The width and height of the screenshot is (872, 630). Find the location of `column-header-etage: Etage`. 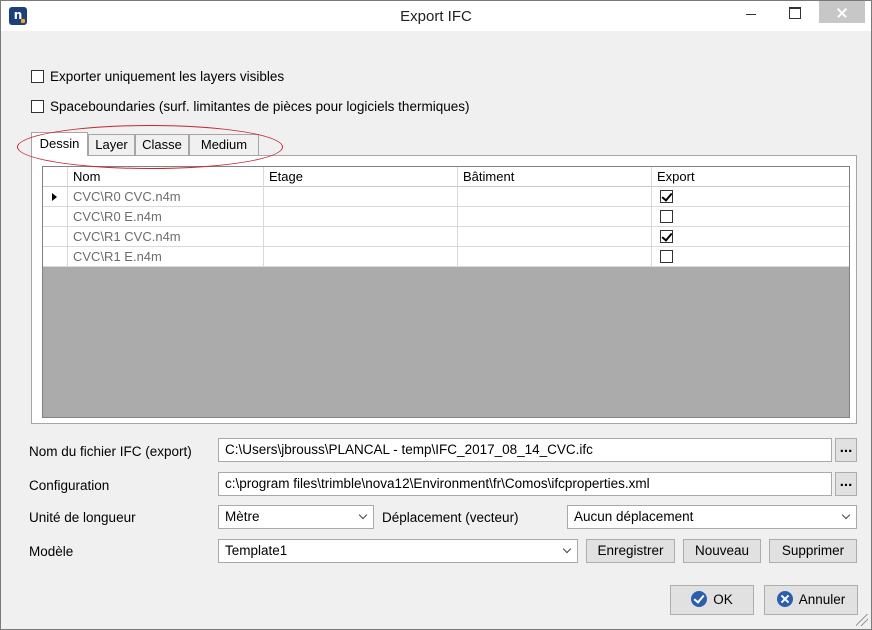

column-header-etage: Etage is located at coordinates (361, 177).